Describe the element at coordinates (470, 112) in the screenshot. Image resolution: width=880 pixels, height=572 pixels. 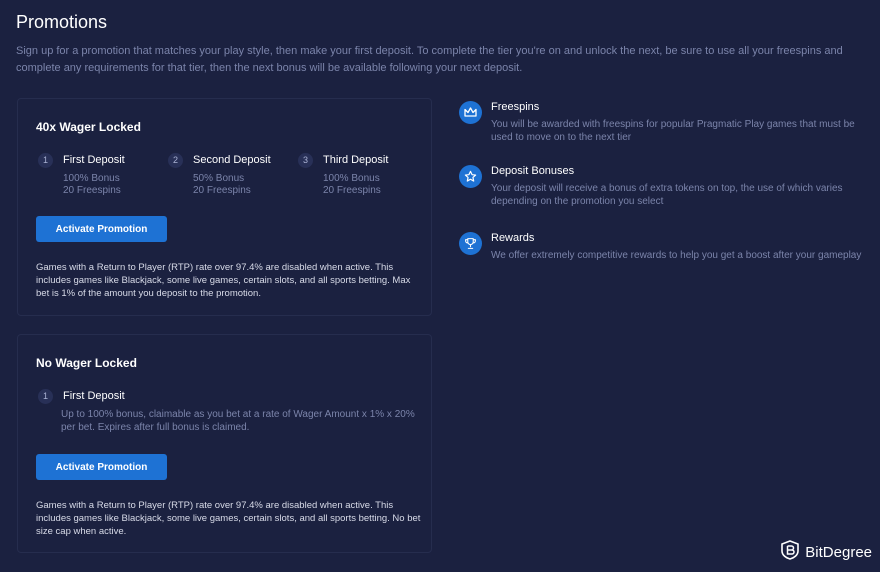
I see `crown-icon` at that location.